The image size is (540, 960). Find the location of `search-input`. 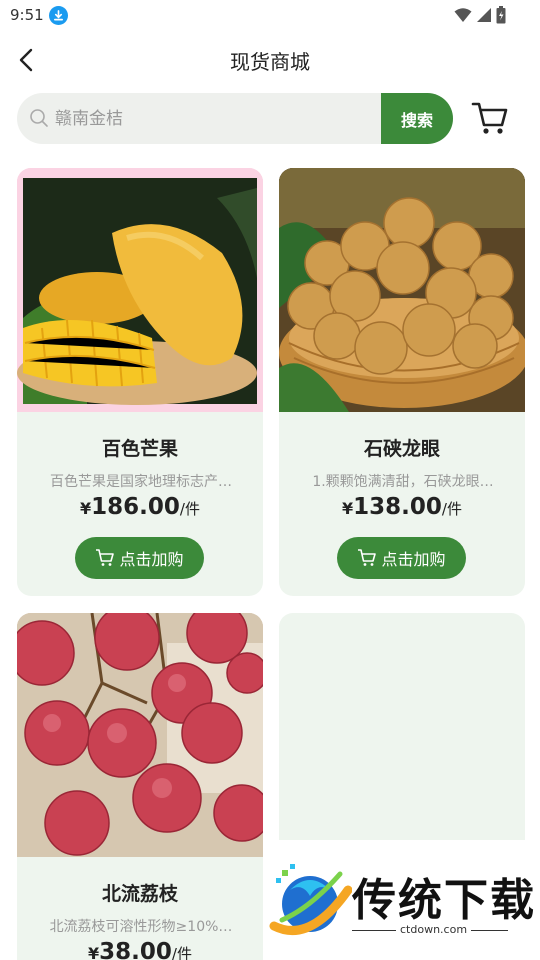

search-input is located at coordinates (215, 119).